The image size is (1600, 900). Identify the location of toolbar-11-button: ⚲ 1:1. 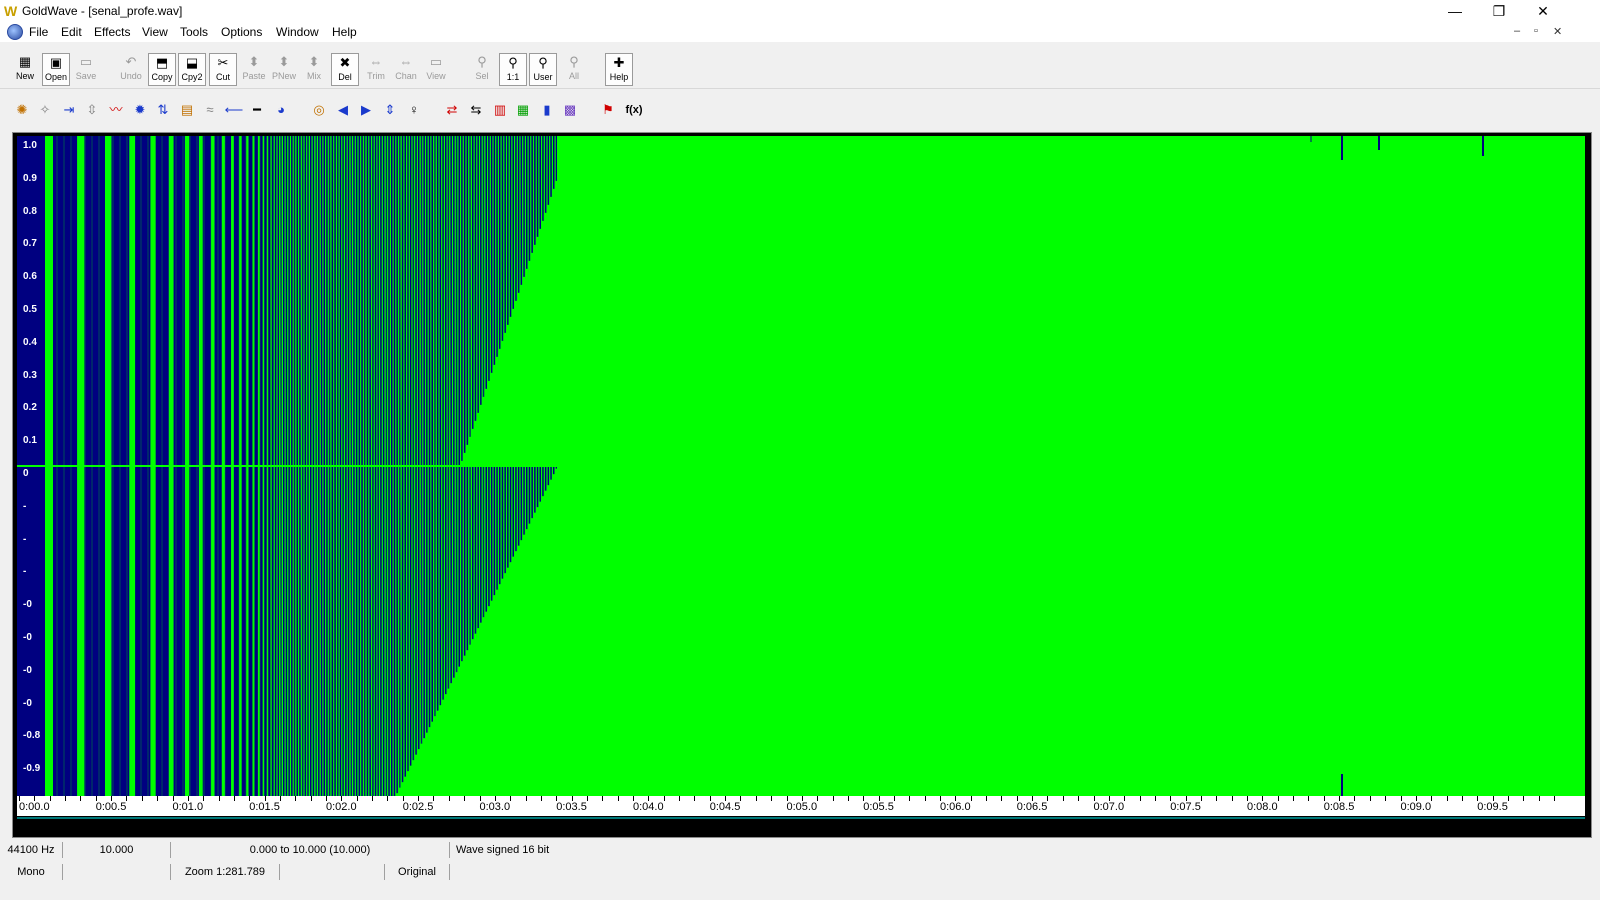
(513, 69).